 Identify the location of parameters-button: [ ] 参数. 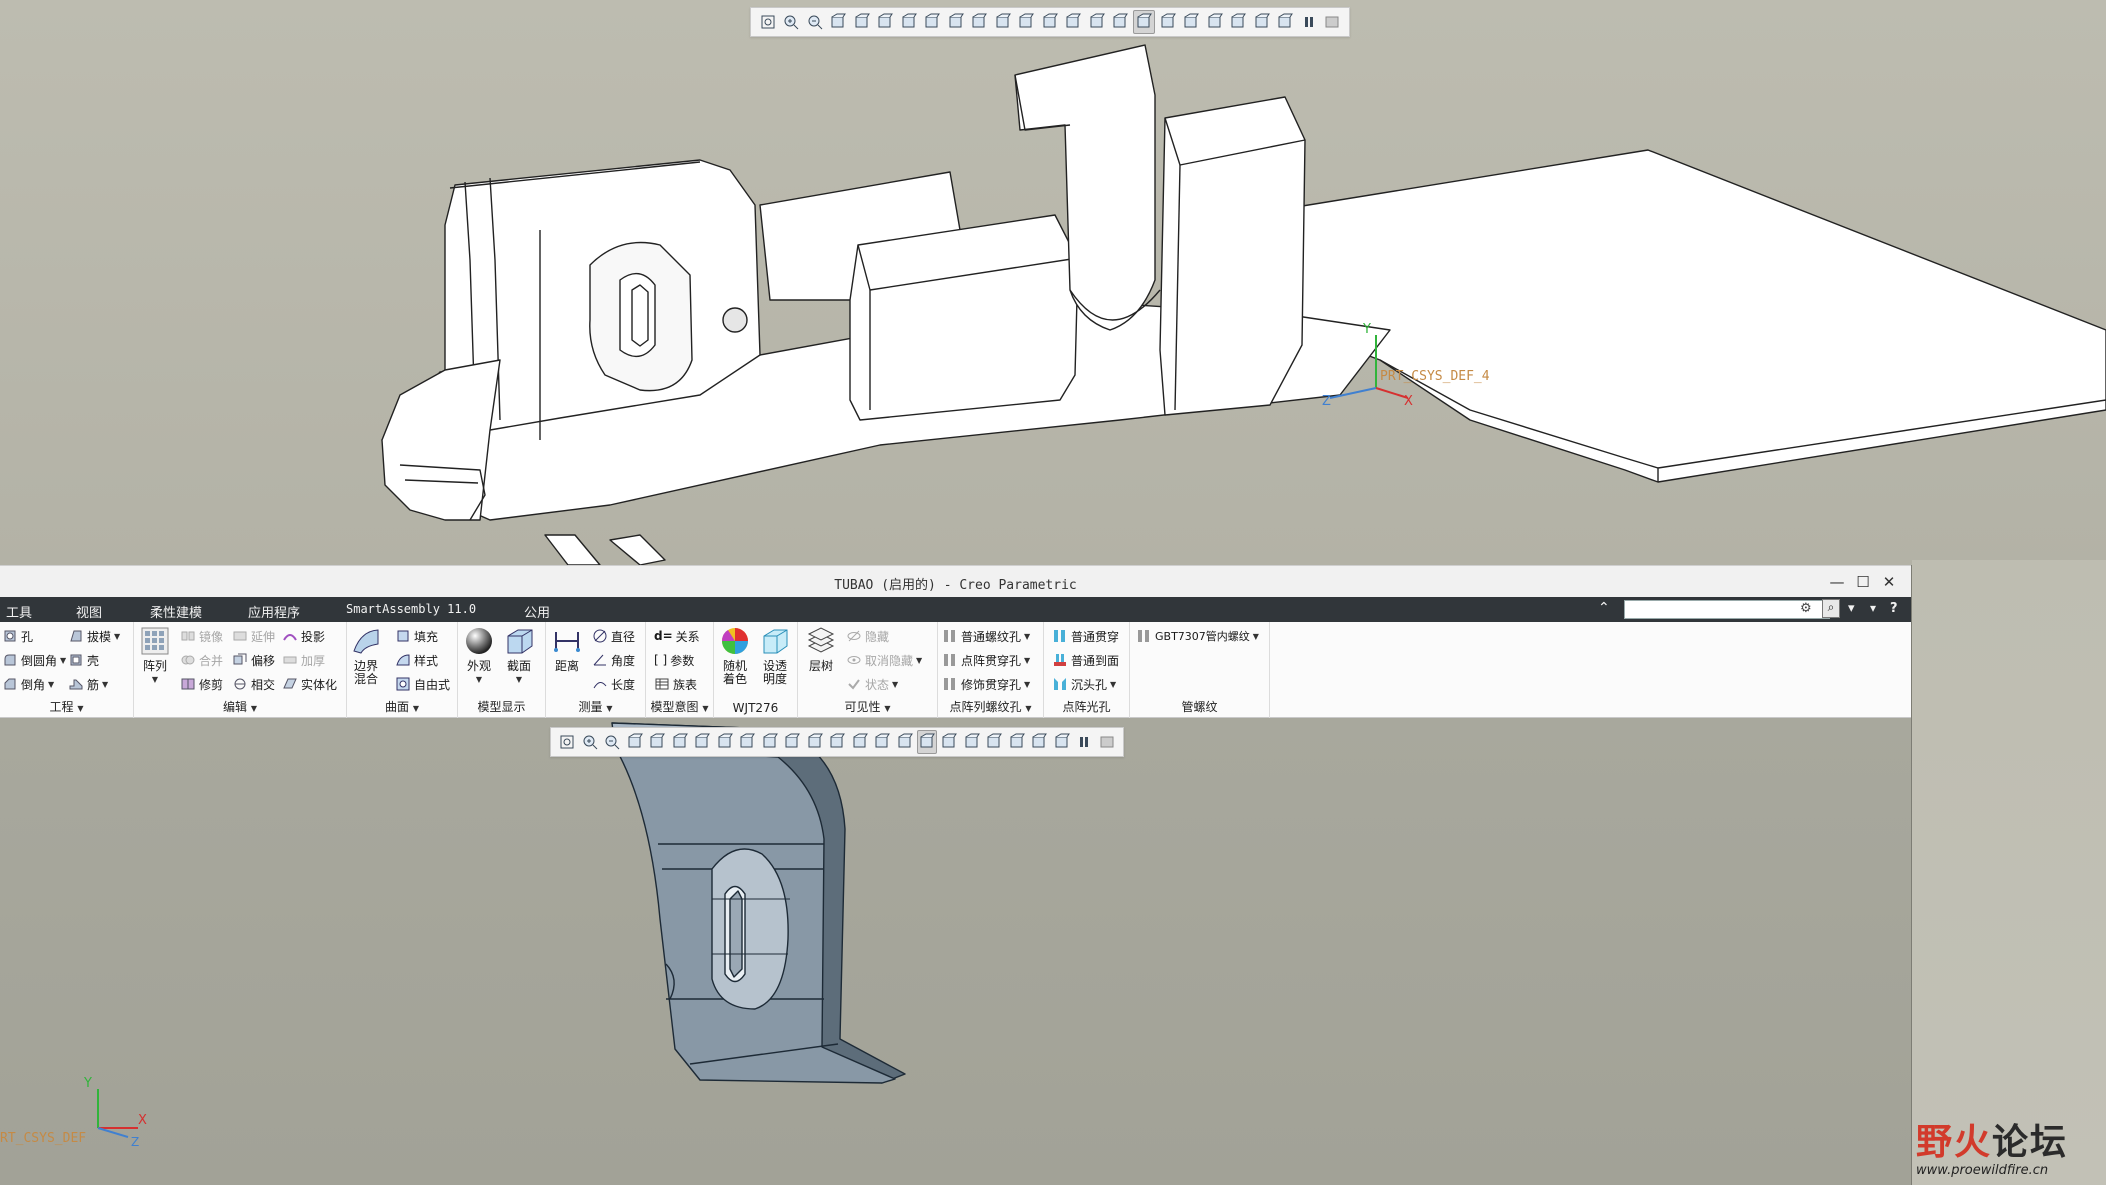
(674, 660).